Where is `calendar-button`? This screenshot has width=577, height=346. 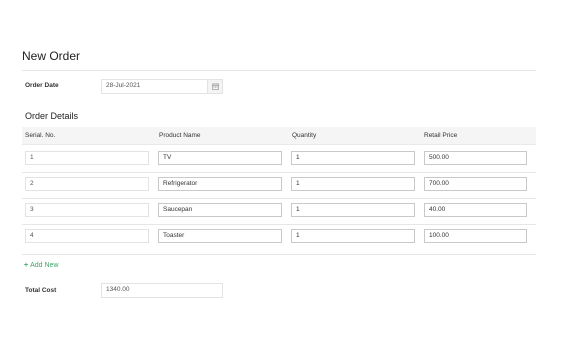
calendar-button is located at coordinates (215, 86).